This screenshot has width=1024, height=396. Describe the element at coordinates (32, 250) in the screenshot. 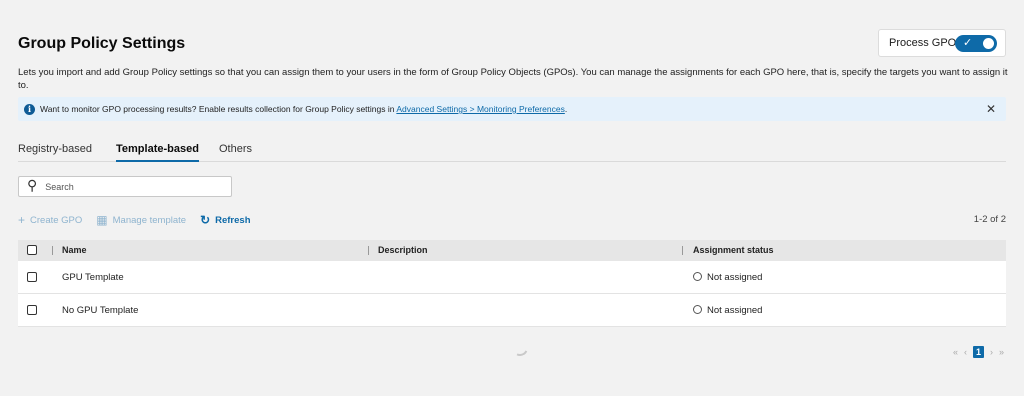

I see `select-all-checkbox` at that location.